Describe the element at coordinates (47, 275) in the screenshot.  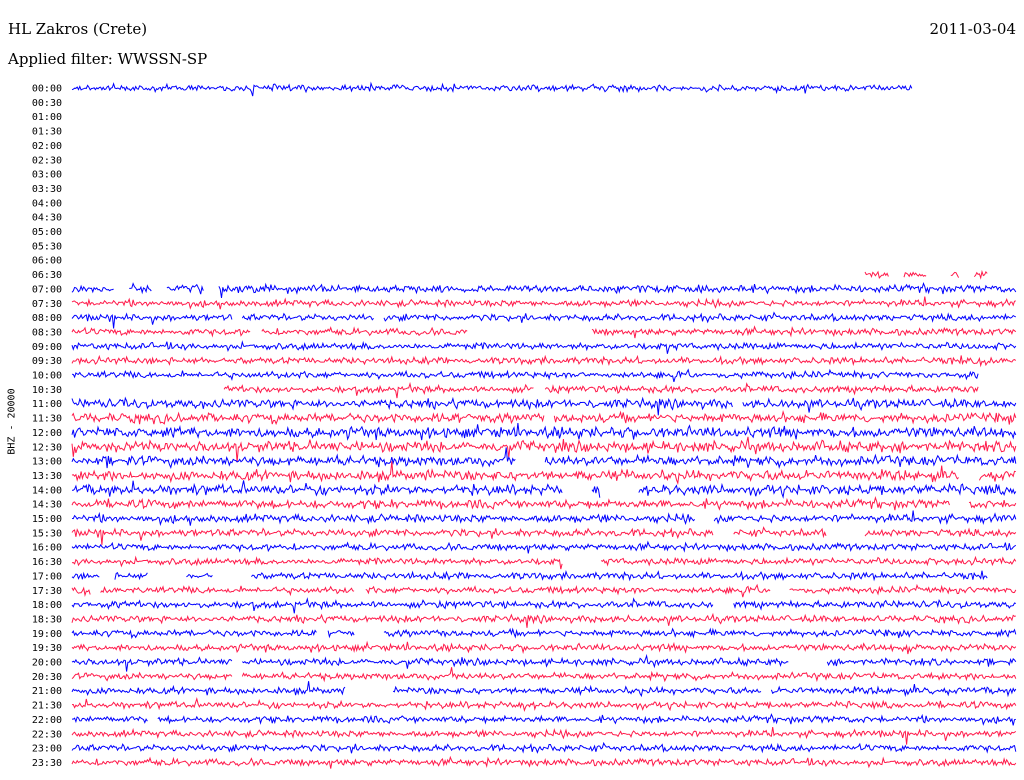
I see `time-tick-label: 06:30` at that location.